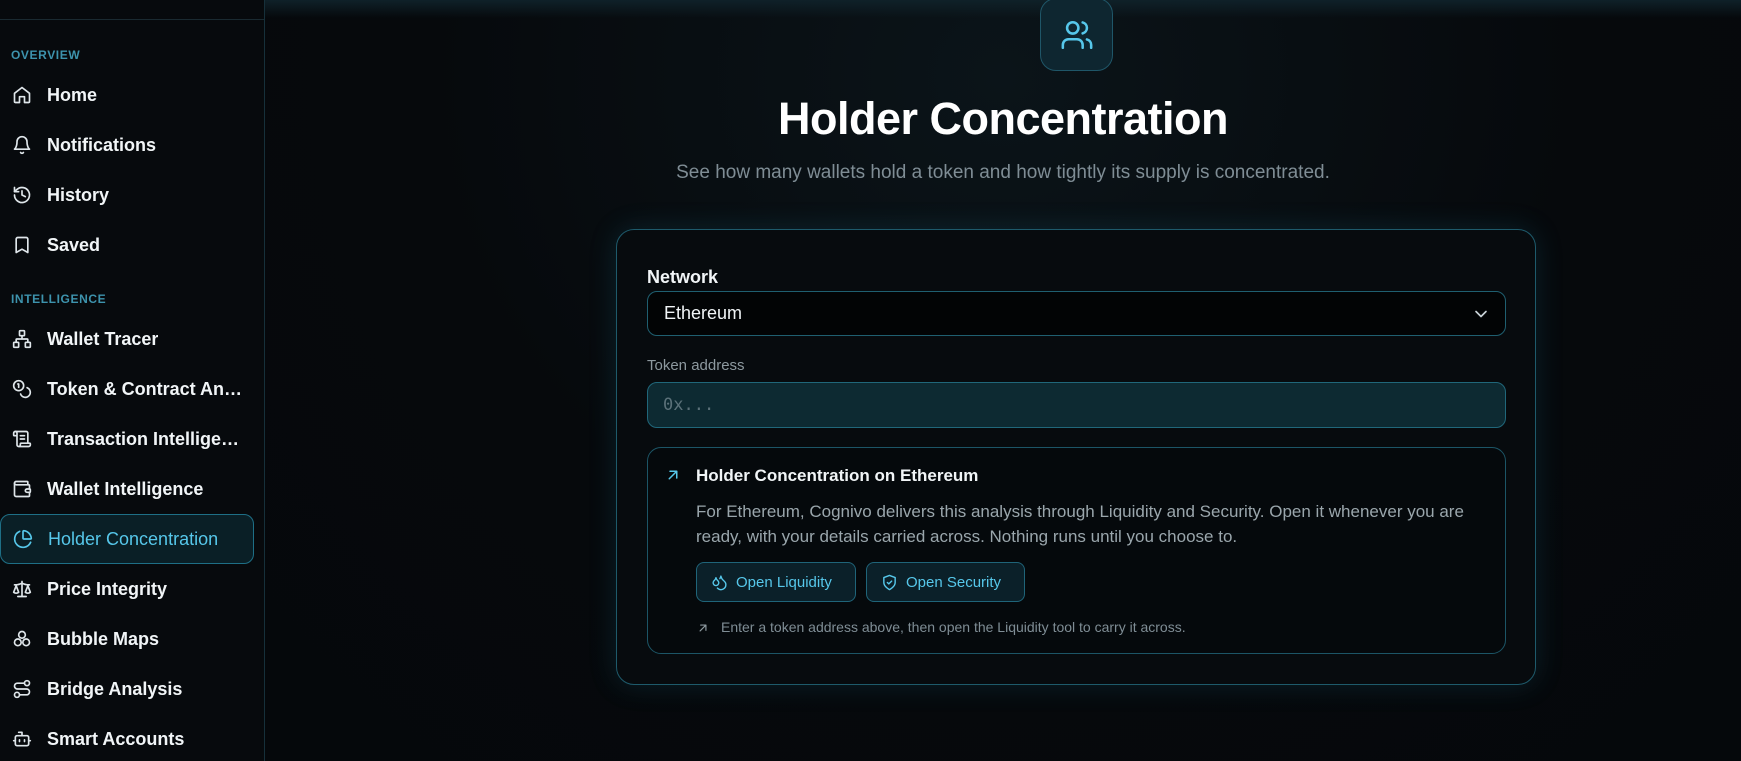 The width and height of the screenshot is (1741, 761). I want to click on sidebar-section-intelligence: INTELLIGENCE, so click(59, 299).